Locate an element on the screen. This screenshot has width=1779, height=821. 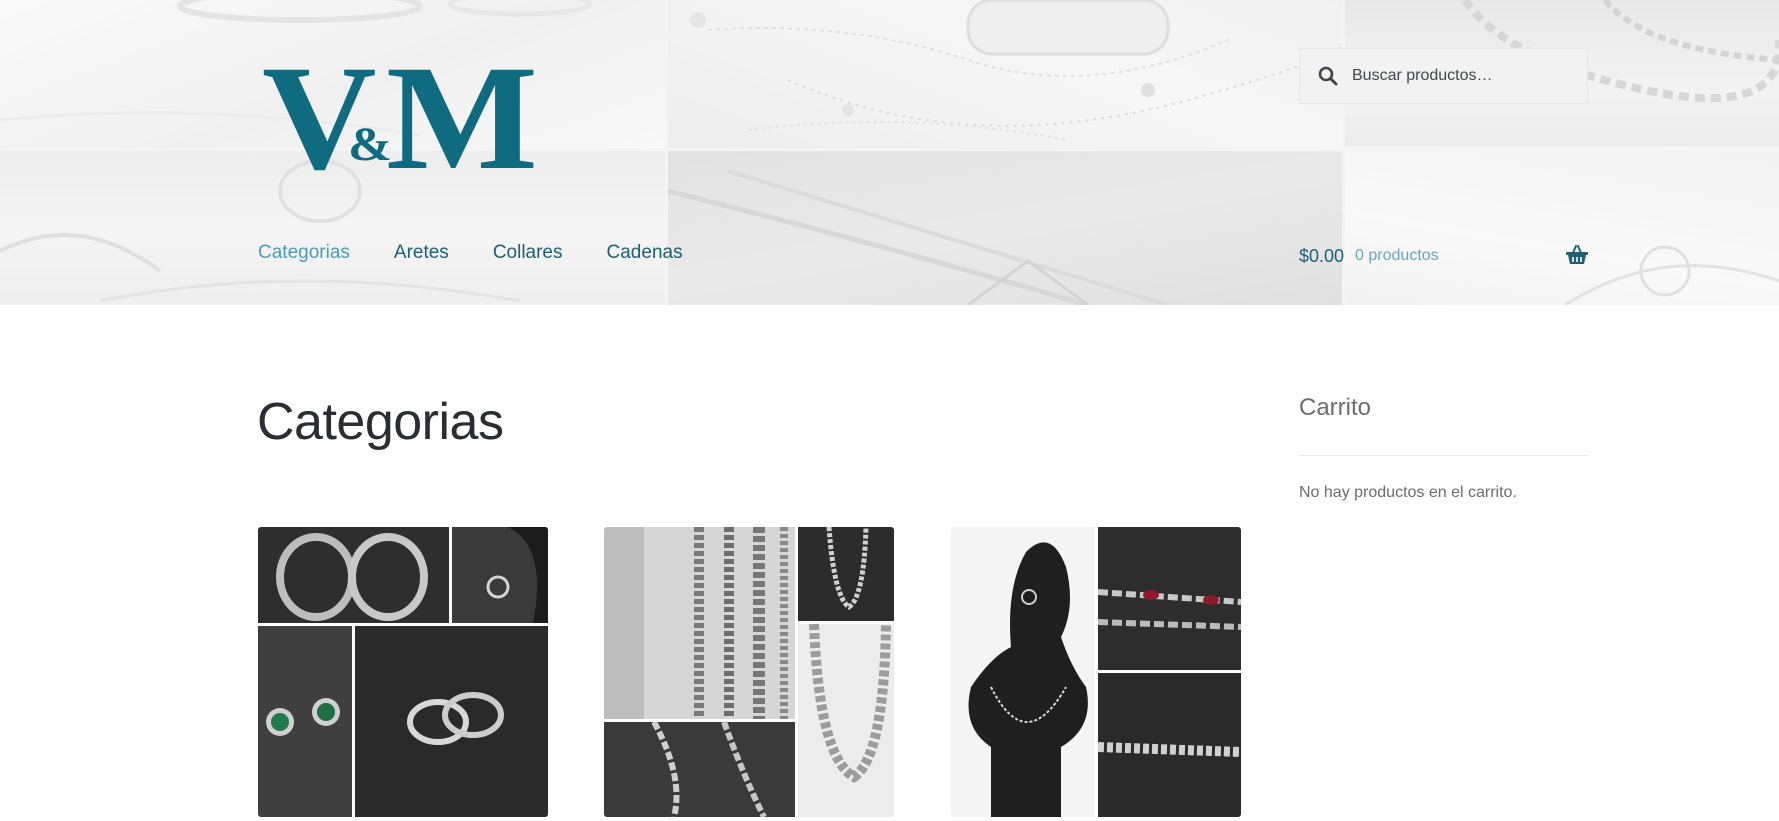
cart-amount: $0.00 is located at coordinates (1322, 255).